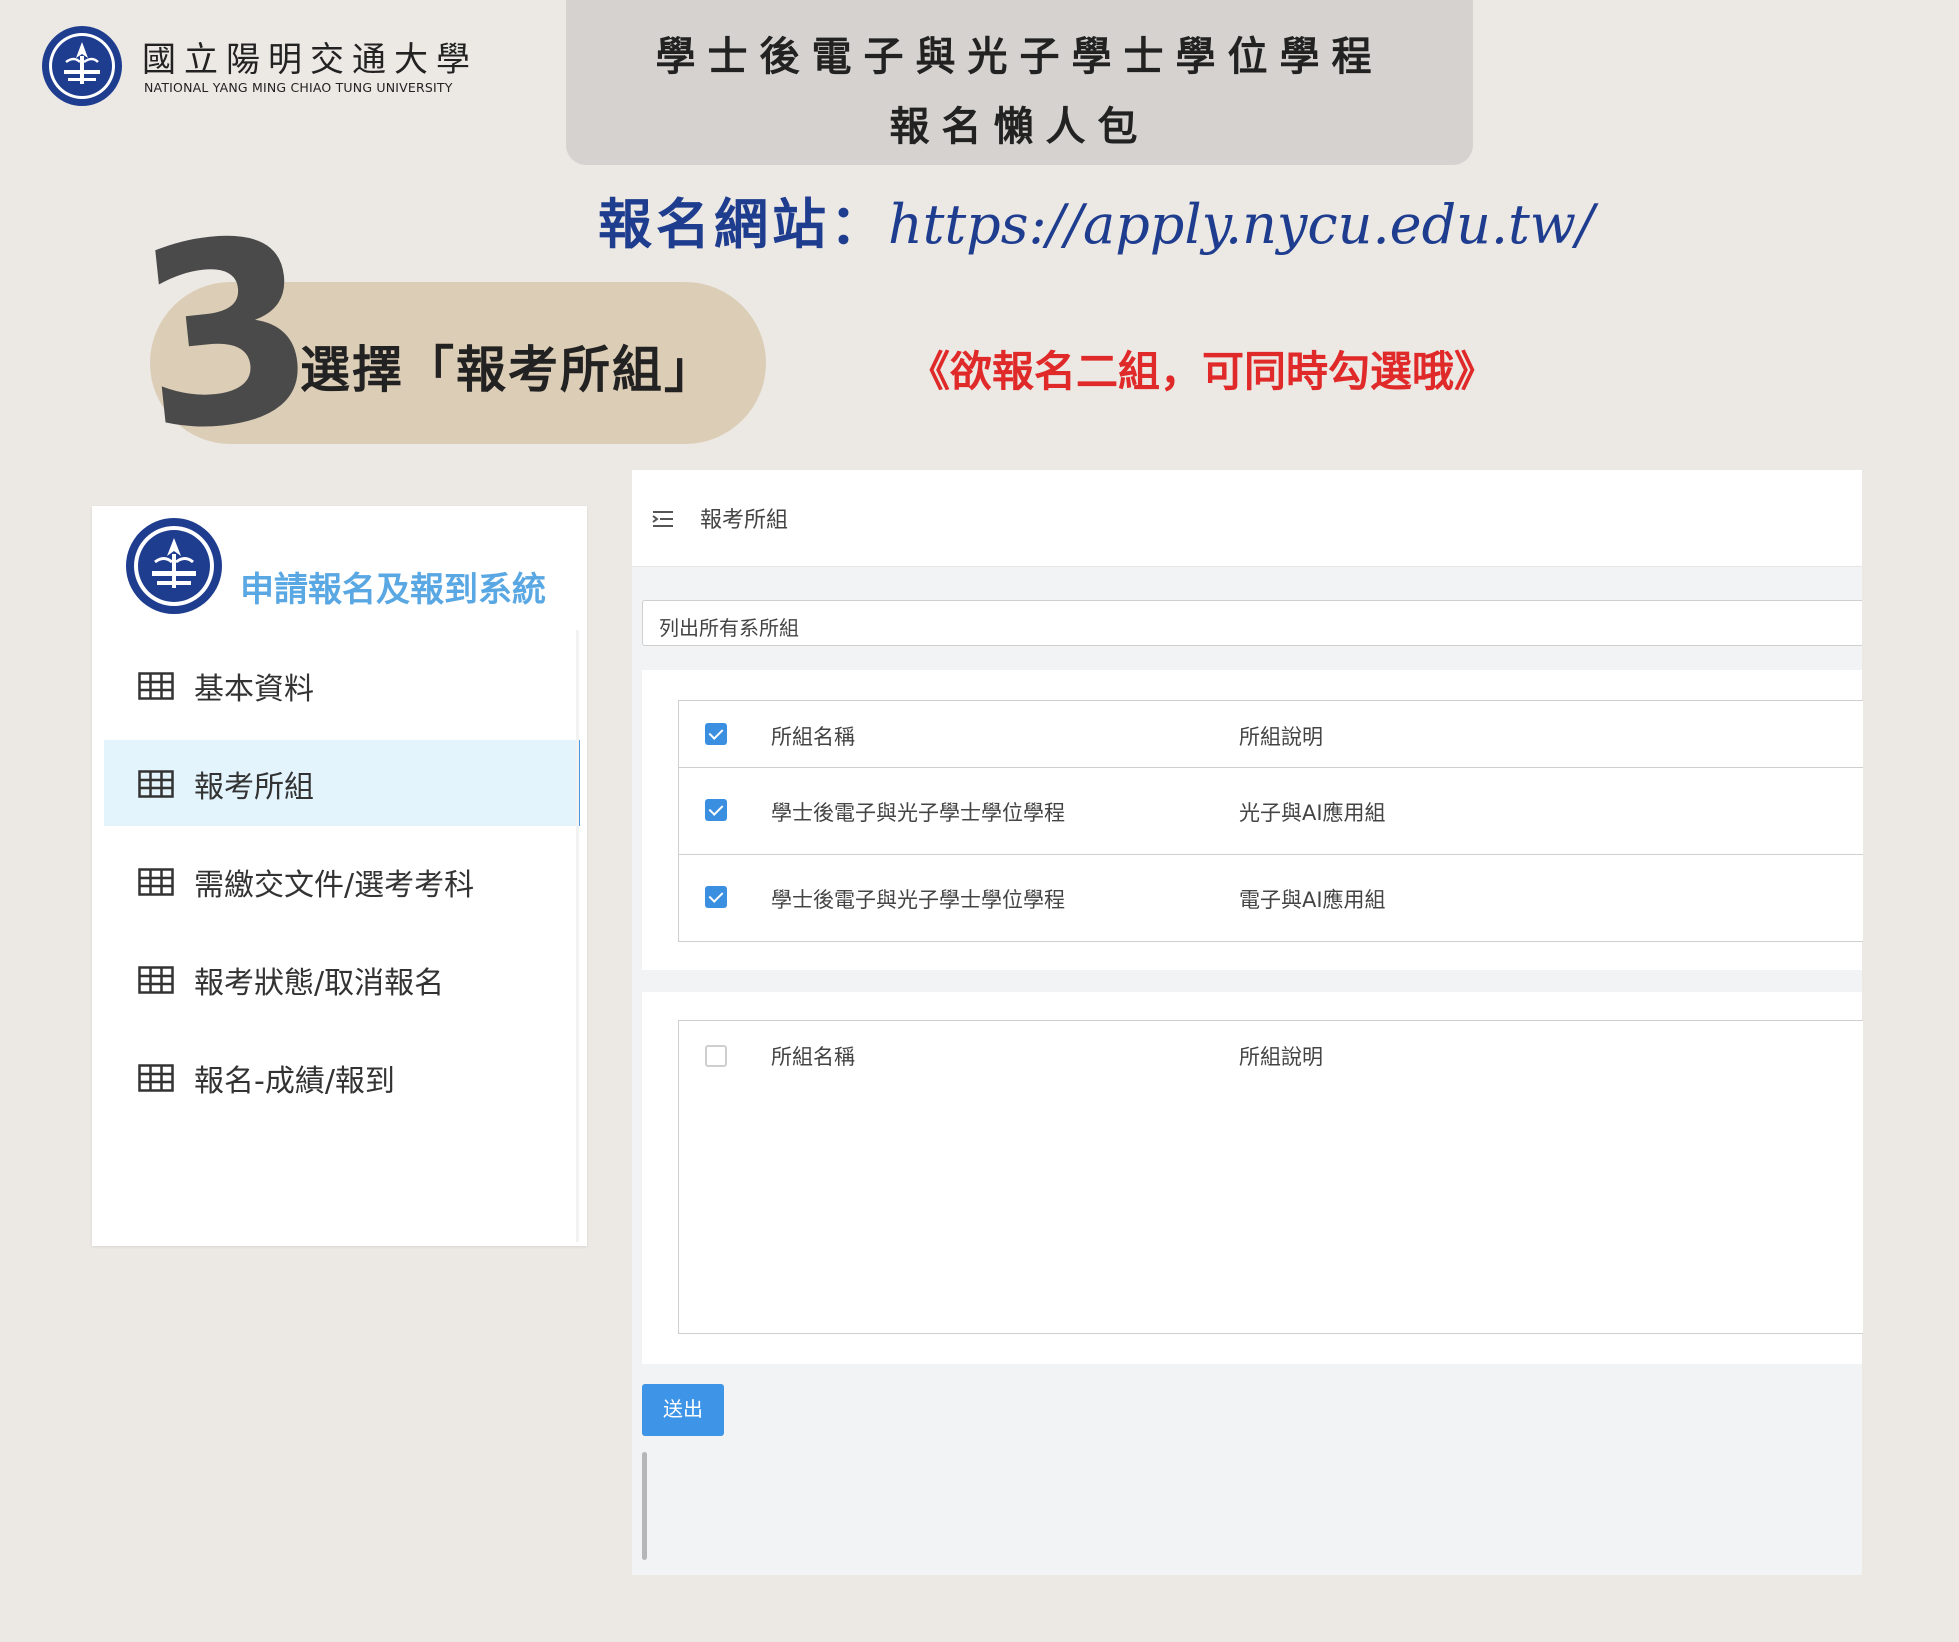  I want to click on banner-subtitle: 報名懶人包, so click(1019, 126).